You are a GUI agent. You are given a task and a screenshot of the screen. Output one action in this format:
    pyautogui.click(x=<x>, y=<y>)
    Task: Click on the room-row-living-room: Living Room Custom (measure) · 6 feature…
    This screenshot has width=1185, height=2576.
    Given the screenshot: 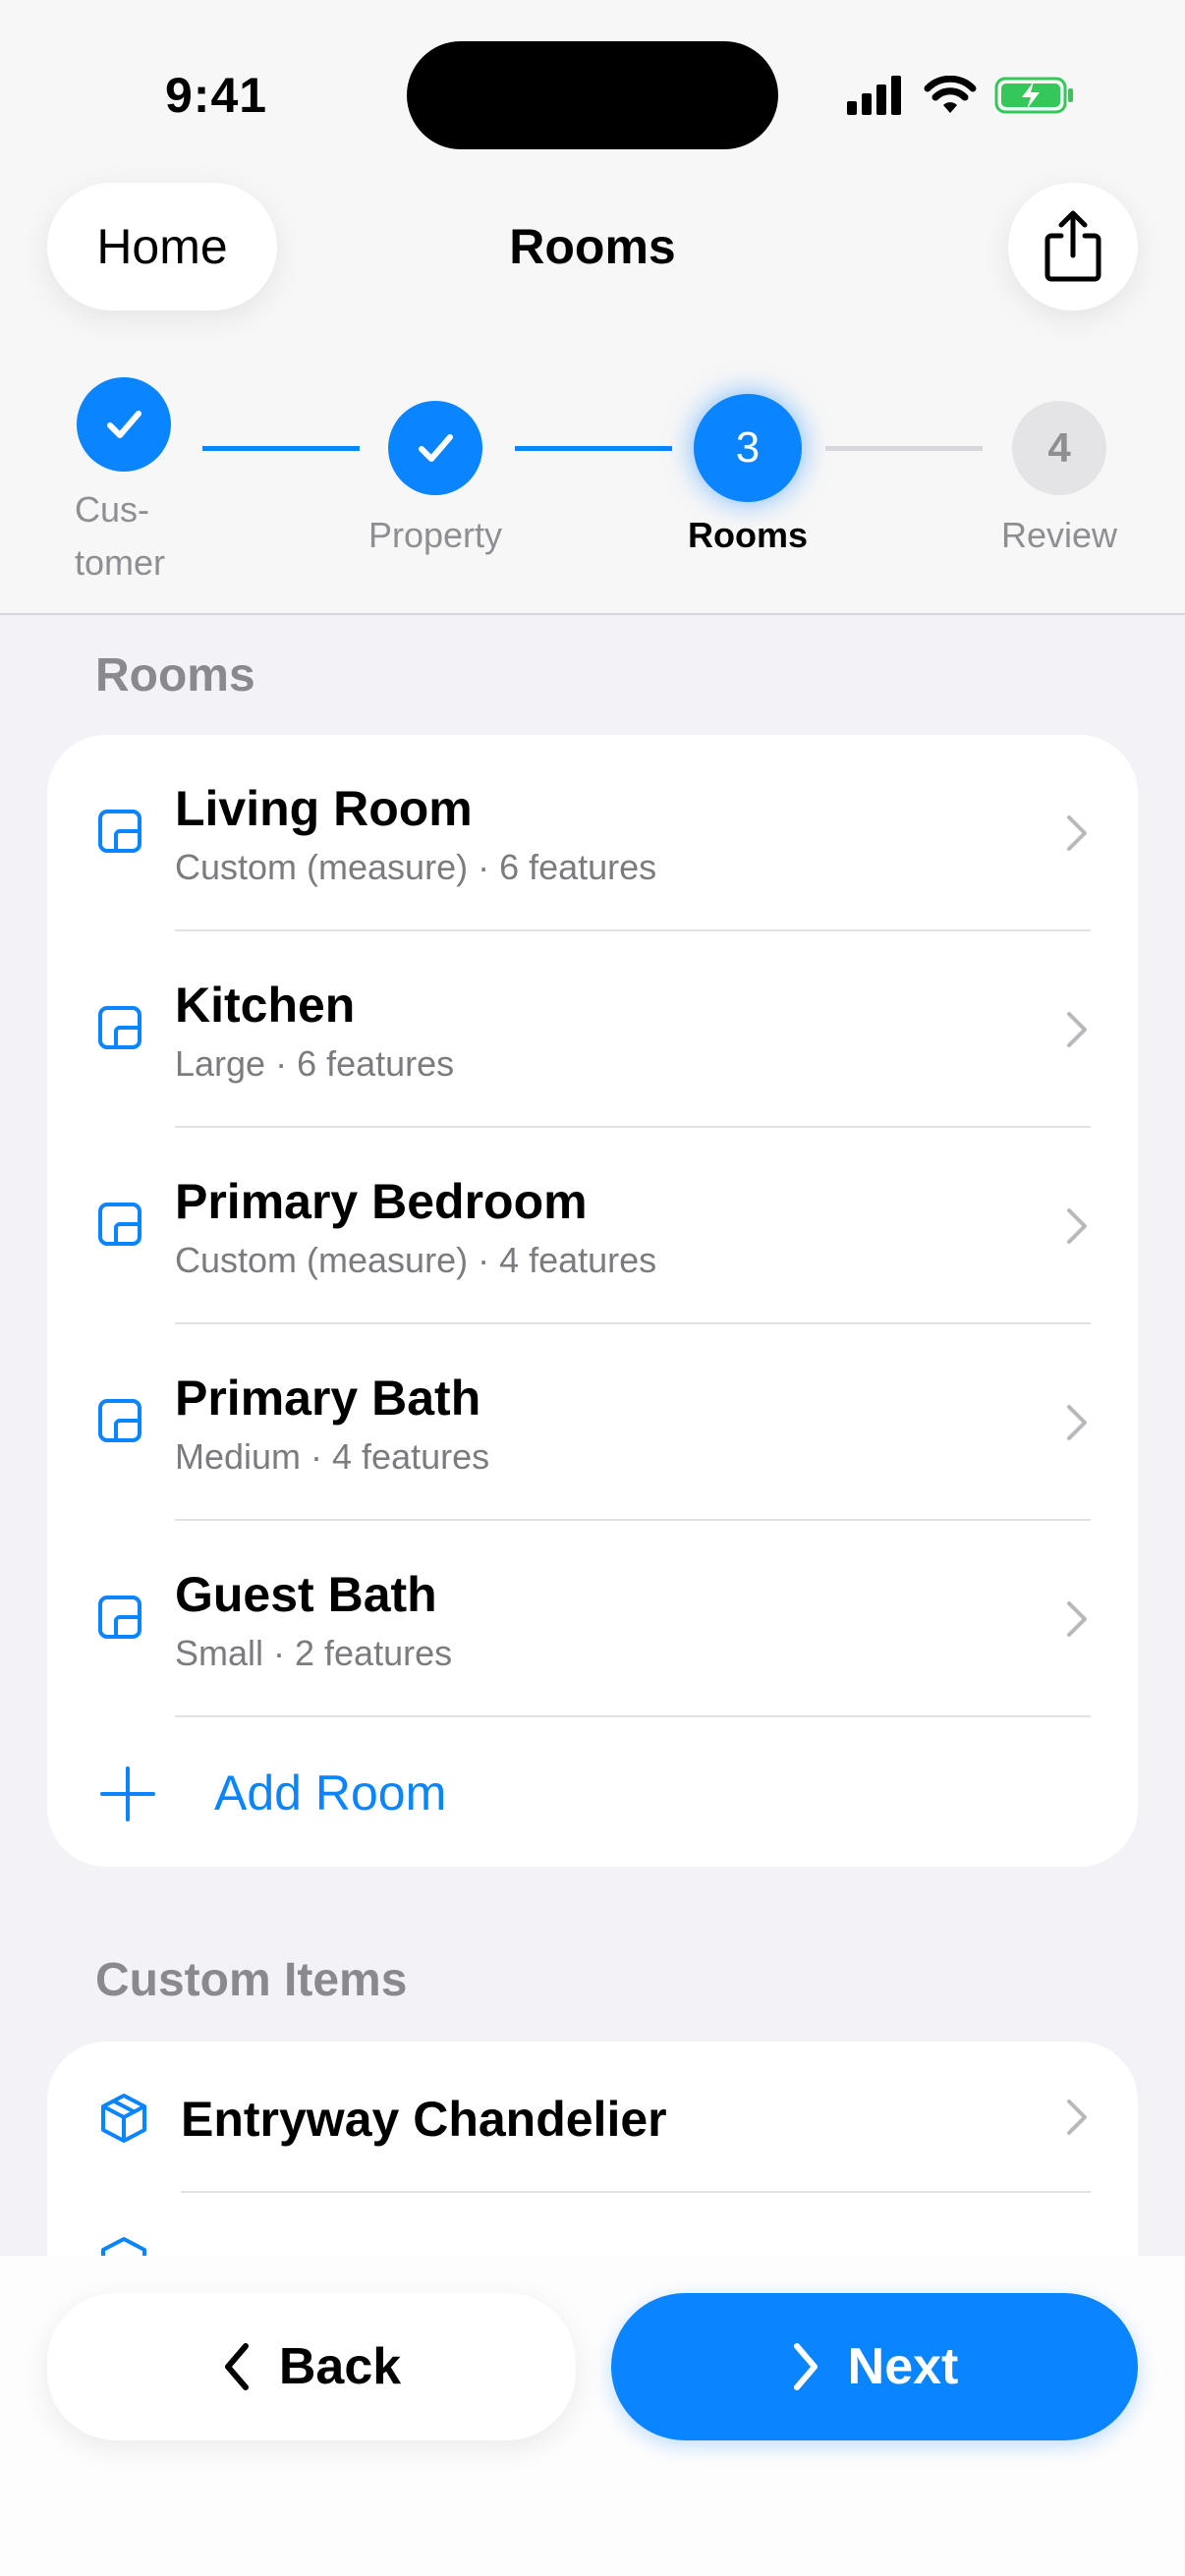 What is the action you would take?
    pyautogui.click(x=592, y=833)
    